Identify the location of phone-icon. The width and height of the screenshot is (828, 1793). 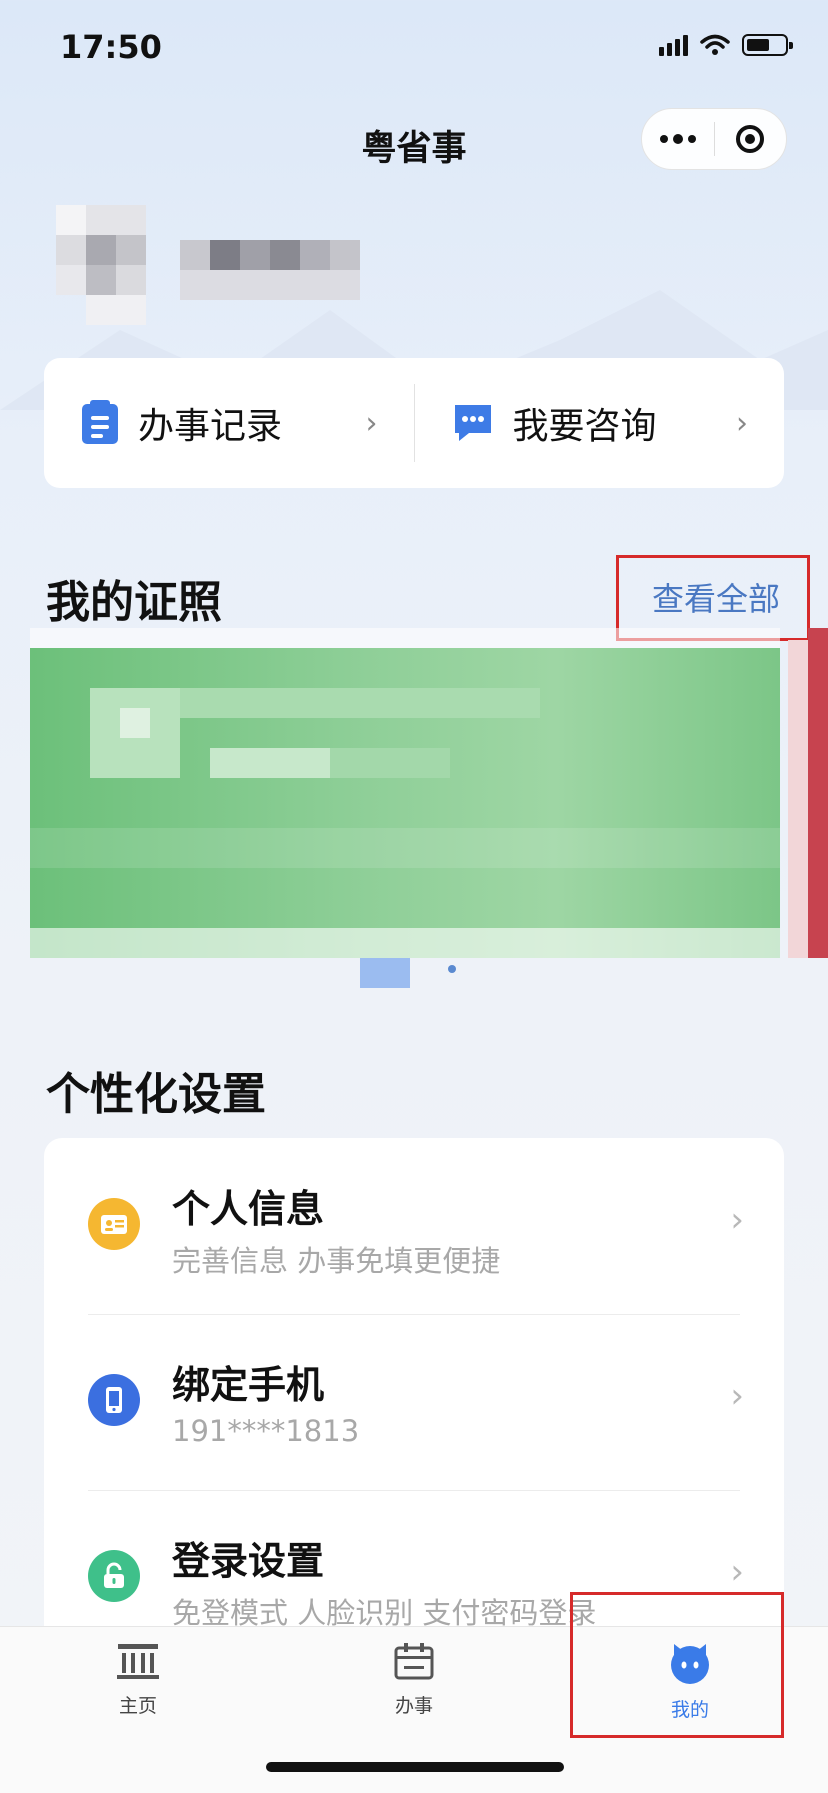
(114, 1400).